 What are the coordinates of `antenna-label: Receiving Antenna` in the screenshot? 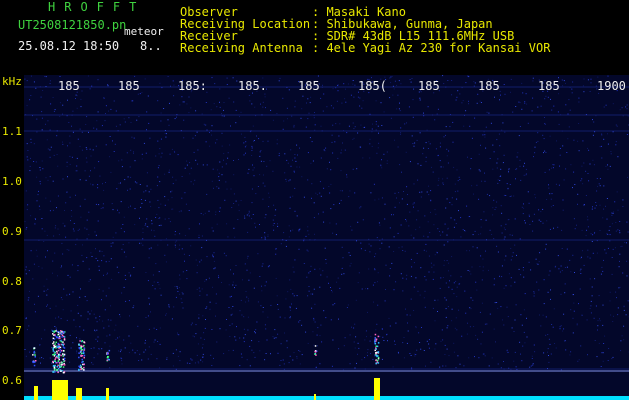 It's located at (241, 48).